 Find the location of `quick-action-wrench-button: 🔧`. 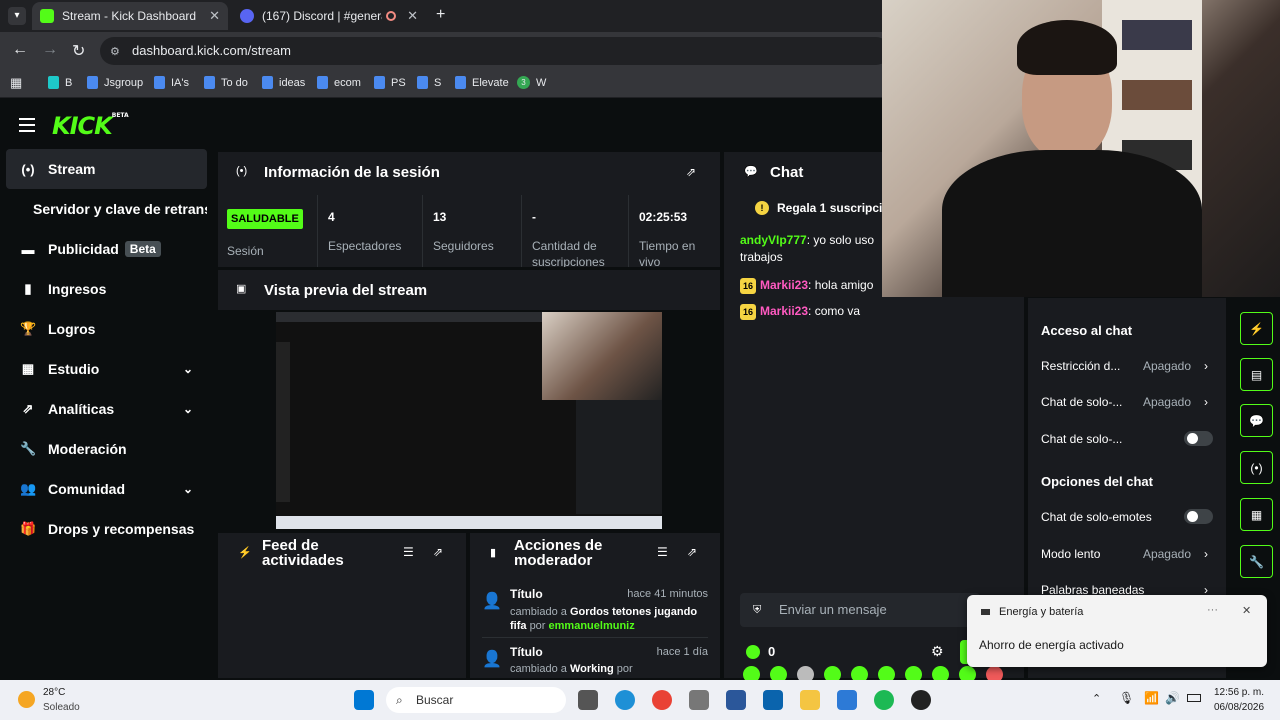

quick-action-wrench-button: 🔧 is located at coordinates (1256, 561).